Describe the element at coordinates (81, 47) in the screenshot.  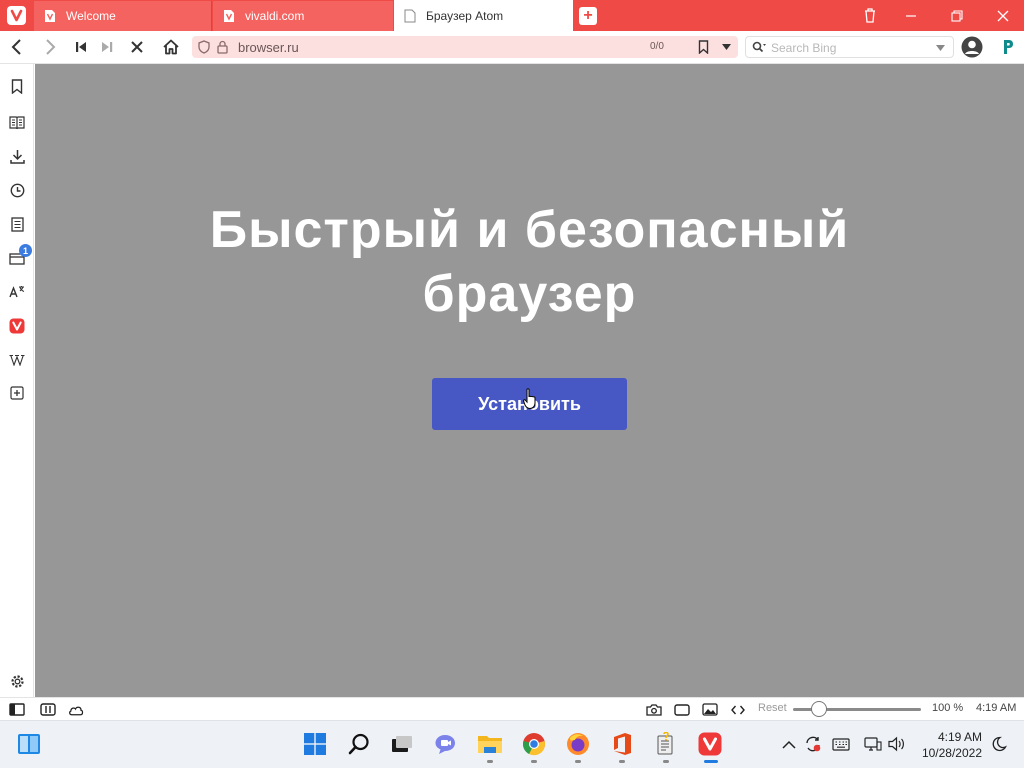
I see `rewind-button` at that location.